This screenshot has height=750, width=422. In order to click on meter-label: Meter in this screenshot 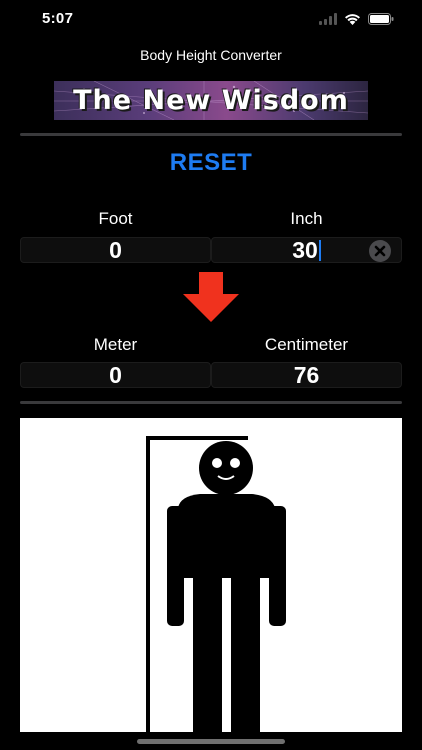, I will do `click(115, 344)`.